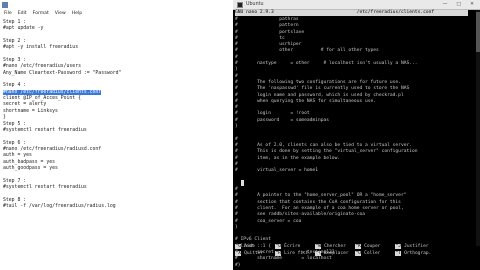  What do you see at coordinates (278, 253) in the screenshot?
I see `shortcut-key: ^R` at bounding box center [278, 253].